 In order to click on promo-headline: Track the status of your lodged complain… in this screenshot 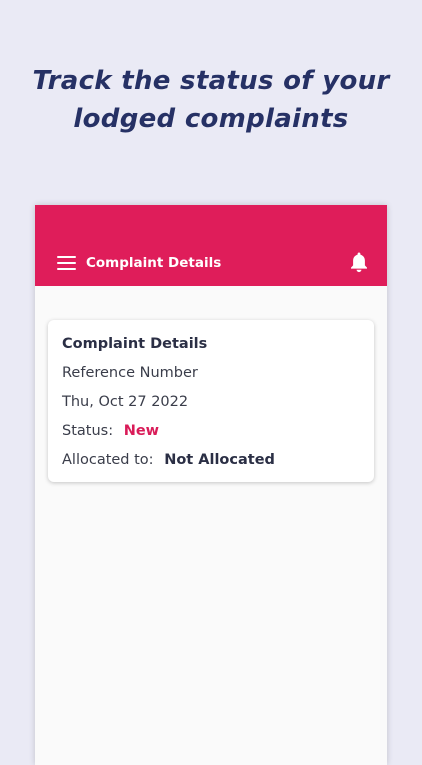, I will do `click(211, 100)`.